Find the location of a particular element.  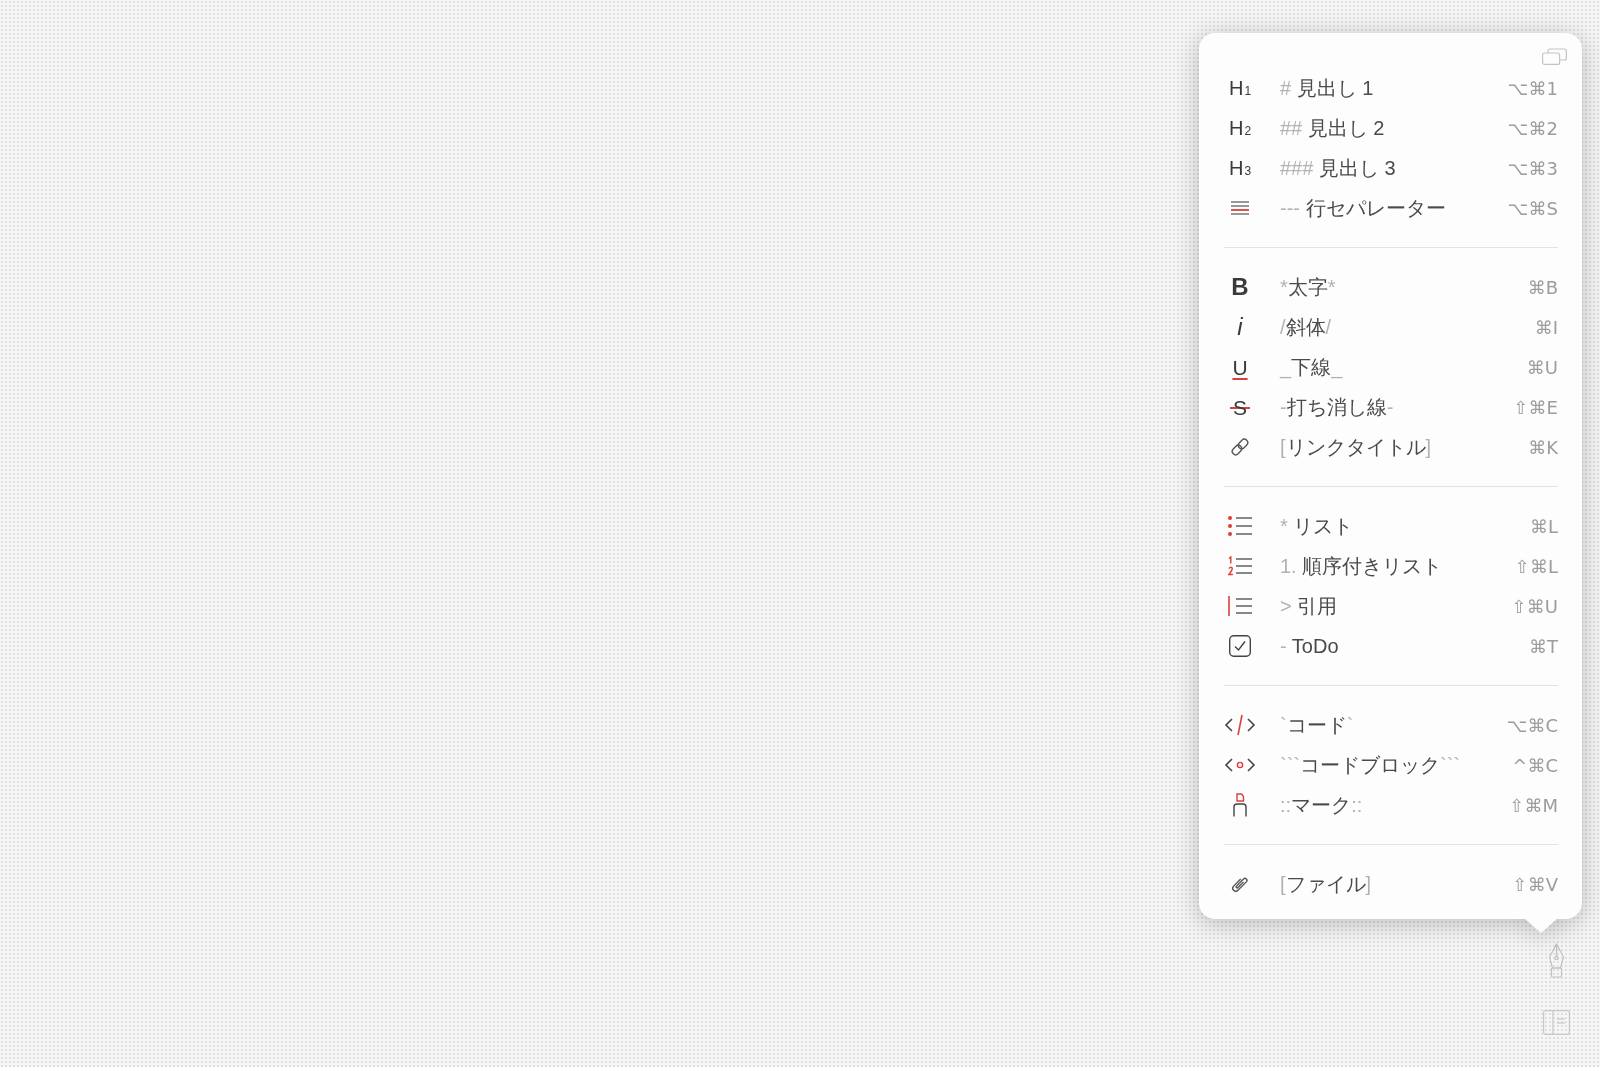

menu-item: `コード` is located at coordinates (1317, 725).